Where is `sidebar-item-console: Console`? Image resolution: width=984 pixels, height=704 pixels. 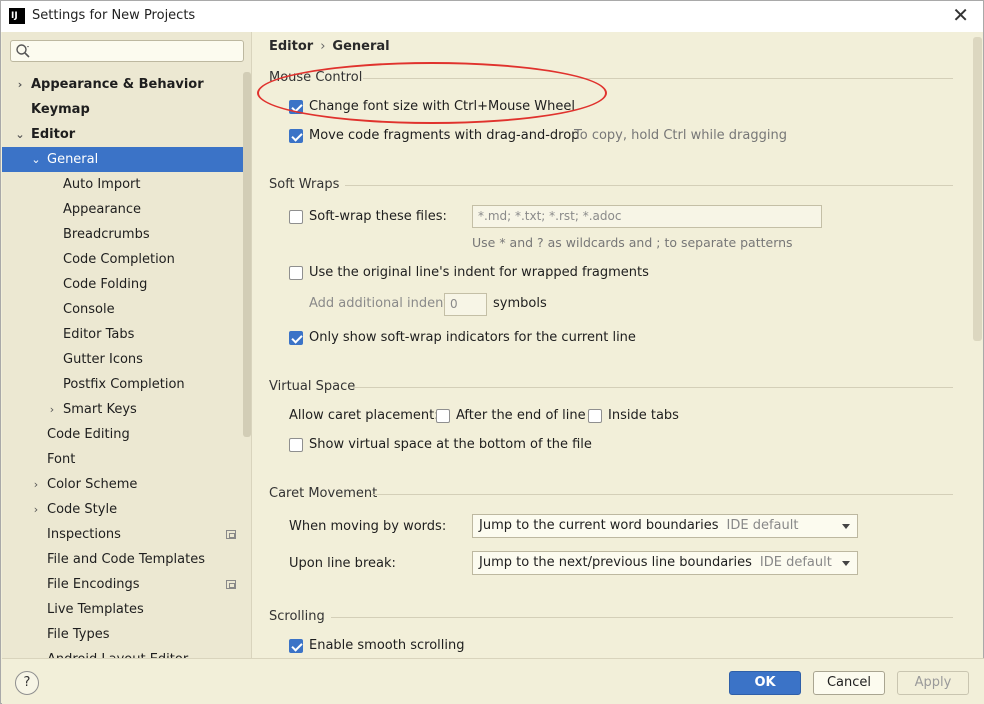
sidebar-item-console: Console is located at coordinates (126, 309).